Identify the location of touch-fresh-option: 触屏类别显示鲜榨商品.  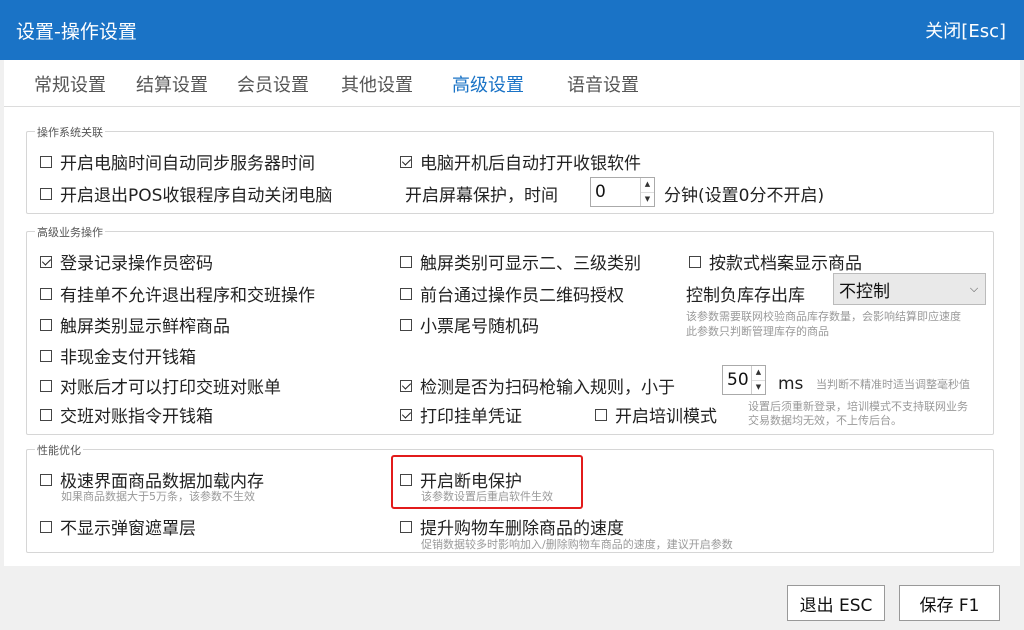
(135, 324).